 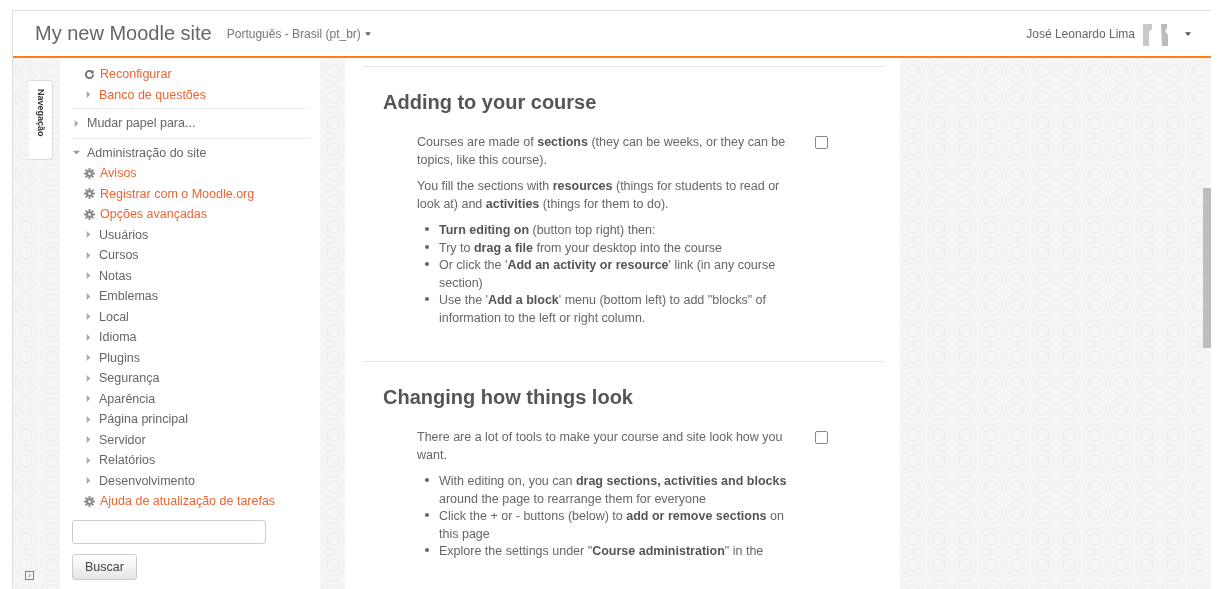 What do you see at coordinates (153, 94) in the screenshot?
I see `nav-item: Banco de questões` at bounding box center [153, 94].